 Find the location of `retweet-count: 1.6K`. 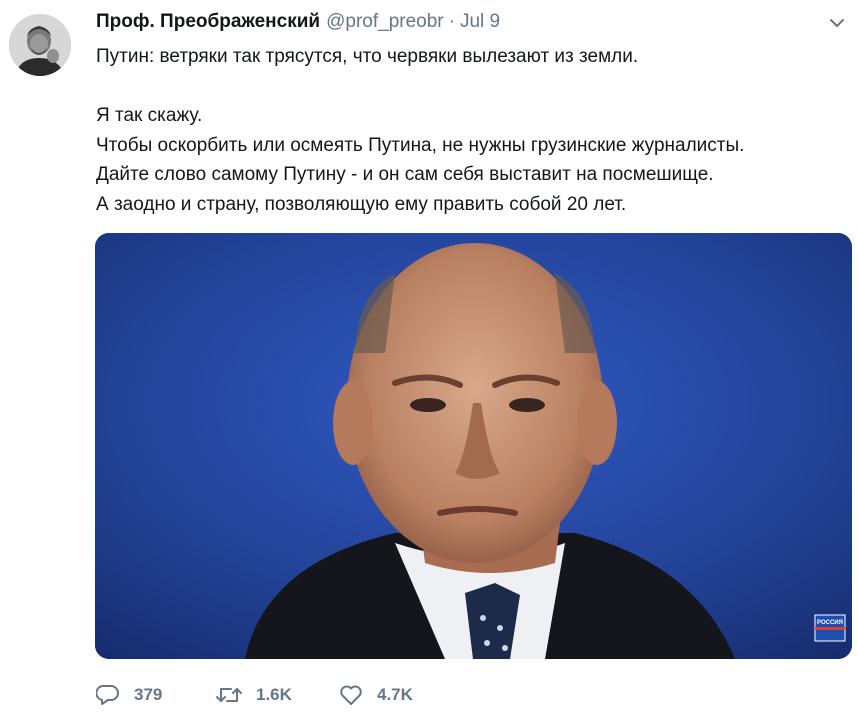

retweet-count: 1.6K is located at coordinates (274, 694).